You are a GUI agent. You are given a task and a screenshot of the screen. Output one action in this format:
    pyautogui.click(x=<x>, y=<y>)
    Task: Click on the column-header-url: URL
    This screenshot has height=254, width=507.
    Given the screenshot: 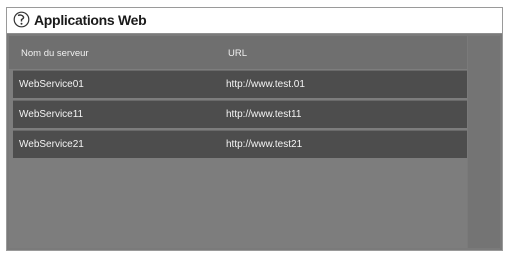 What is the action you would take?
    pyautogui.click(x=237, y=53)
    